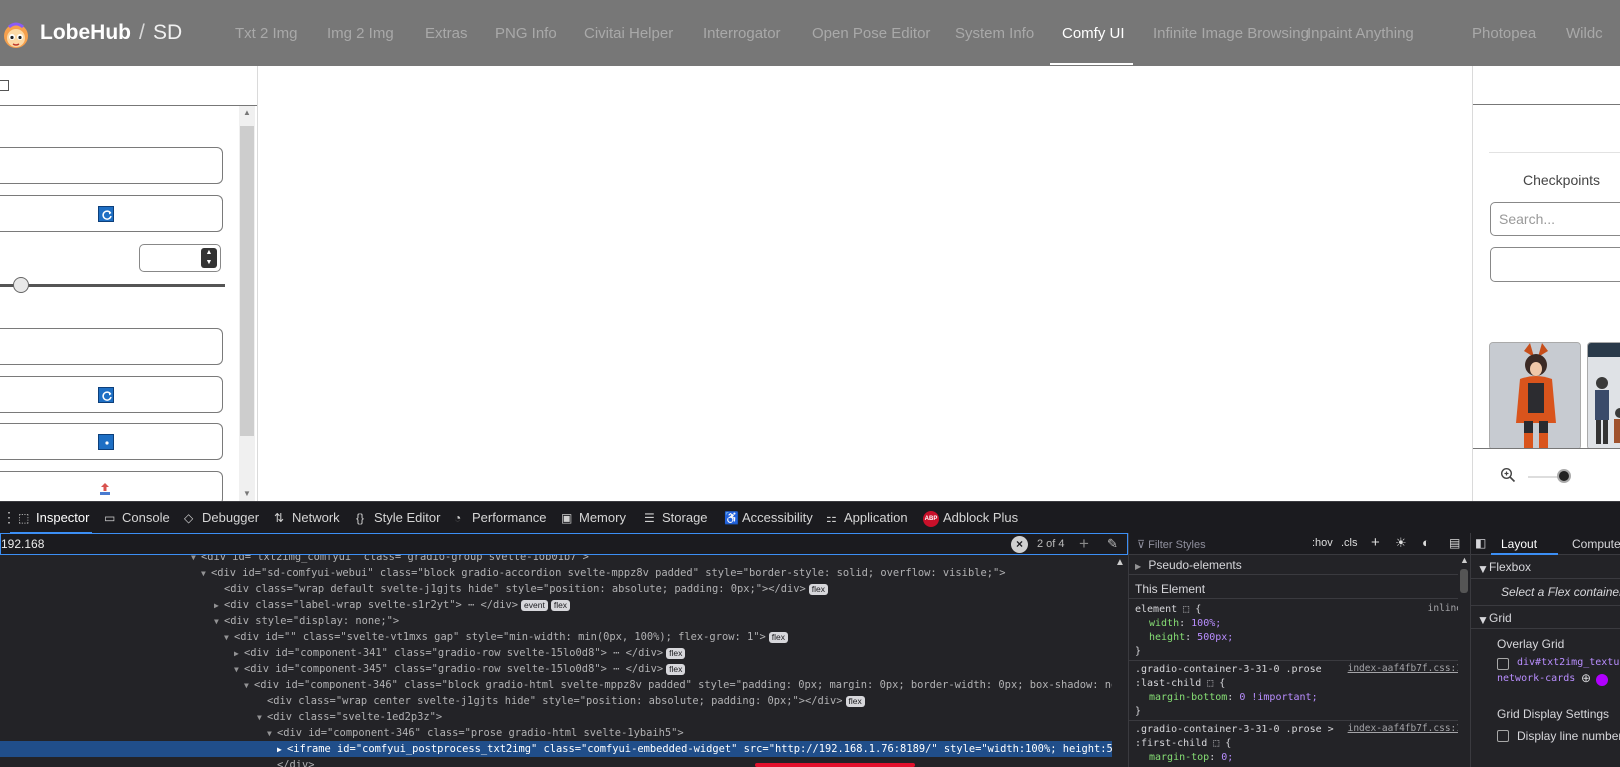 The width and height of the screenshot is (1620, 767). I want to click on add-rule-icon: +, so click(1375, 542).